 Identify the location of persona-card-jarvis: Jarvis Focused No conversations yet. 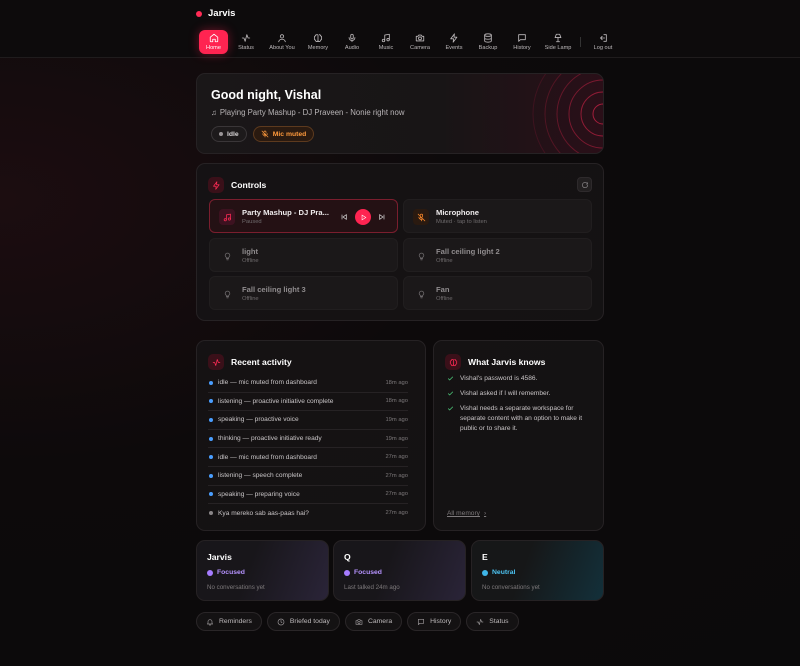
(262, 570).